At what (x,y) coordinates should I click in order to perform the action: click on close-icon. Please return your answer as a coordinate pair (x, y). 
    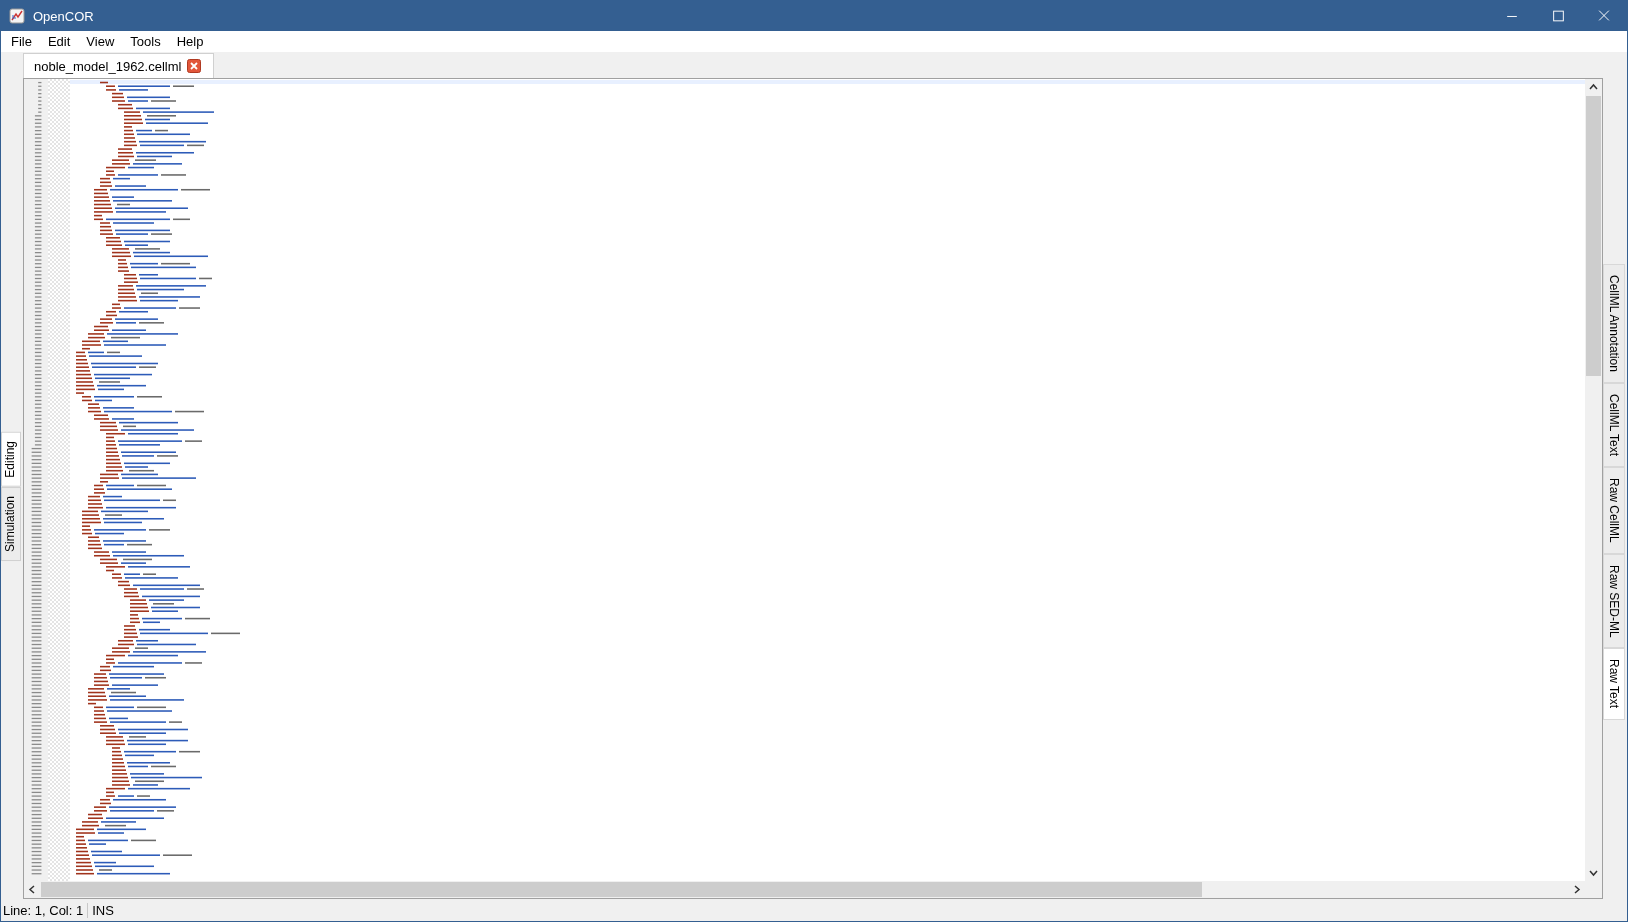
    Looking at the image, I should click on (194, 66).